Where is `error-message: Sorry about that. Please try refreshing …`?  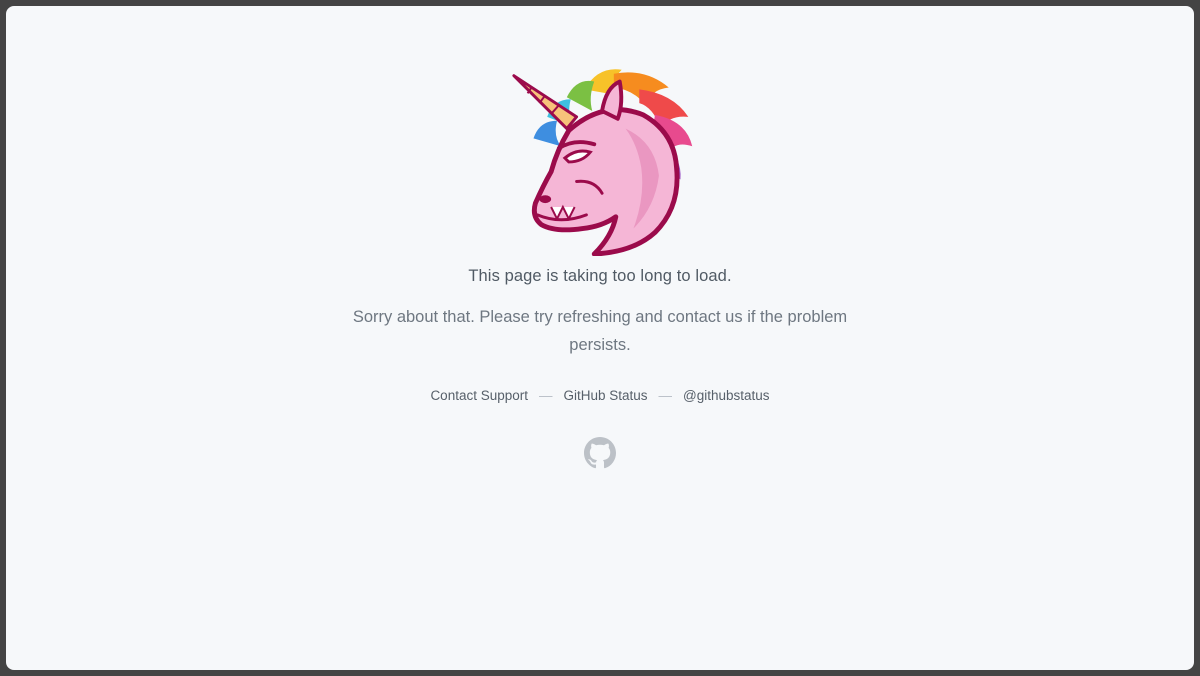
error-message: Sorry about that. Please try refreshing … is located at coordinates (600, 331).